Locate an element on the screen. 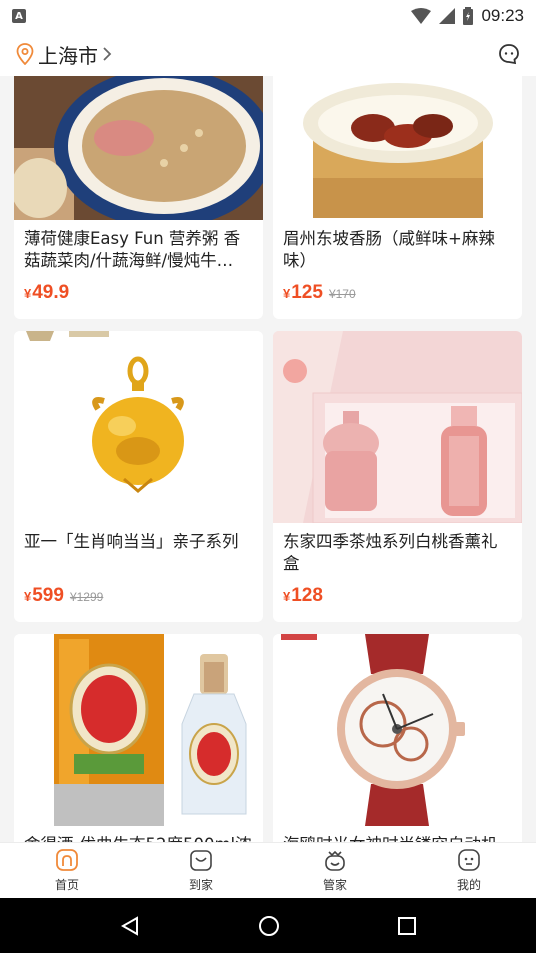 The width and height of the screenshot is (536, 953). product-card: 眉州东坡香肠（咸鲜味+麻辣味） ¥125 ¥170 is located at coordinates (397, 197).